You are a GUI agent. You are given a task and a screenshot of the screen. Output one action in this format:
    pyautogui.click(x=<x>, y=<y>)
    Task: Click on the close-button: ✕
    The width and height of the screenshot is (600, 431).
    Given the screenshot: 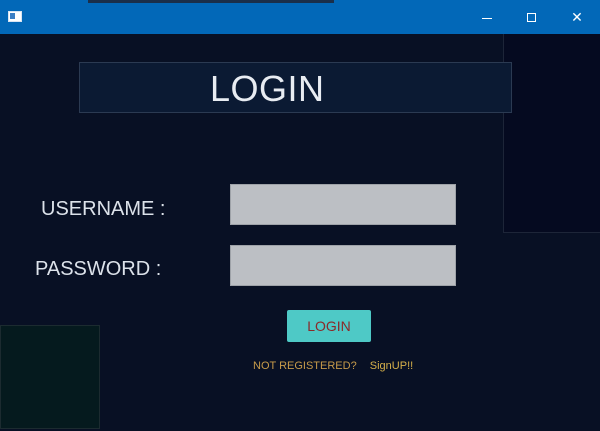 What is the action you would take?
    pyautogui.click(x=577, y=17)
    